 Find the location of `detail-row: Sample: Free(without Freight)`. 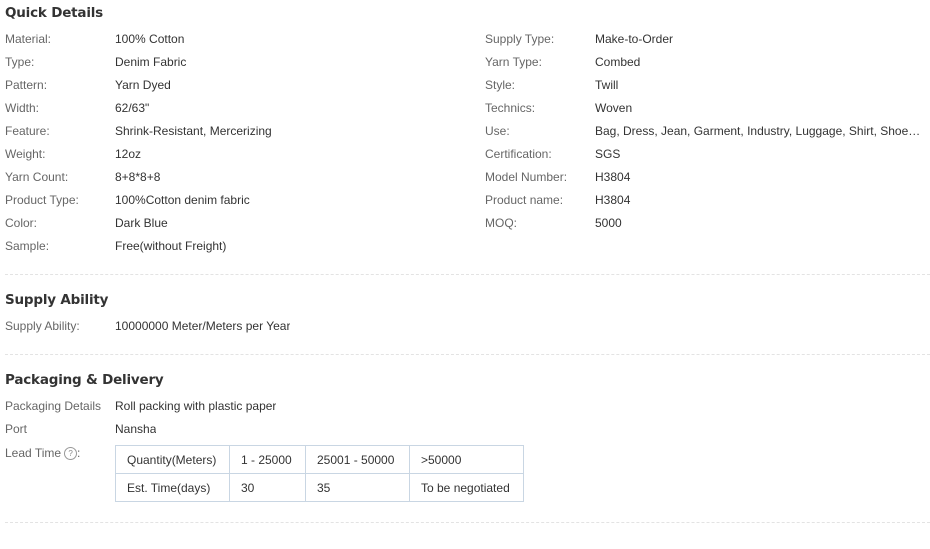

detail-row: Sample: Free(without Freight) is located at coordinates (240, 246).